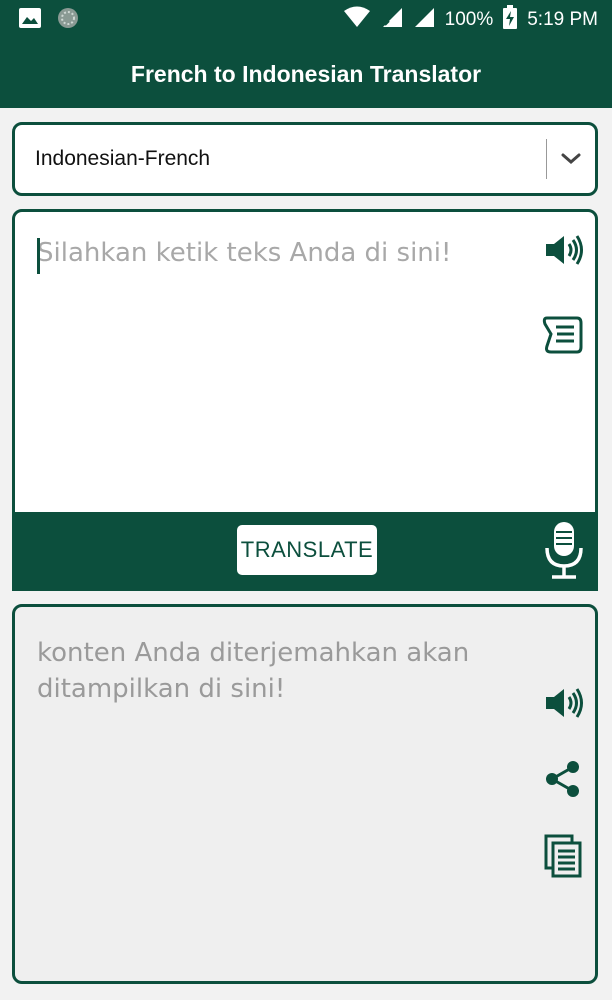  I want to click on app-icon, so click(68, 20).